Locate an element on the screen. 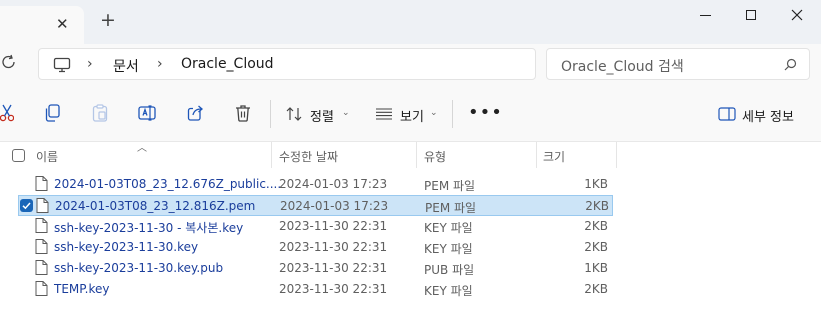 This screenshot has height=321, width=821. column-header-size: 크기 is located at coordinates (554, 155).